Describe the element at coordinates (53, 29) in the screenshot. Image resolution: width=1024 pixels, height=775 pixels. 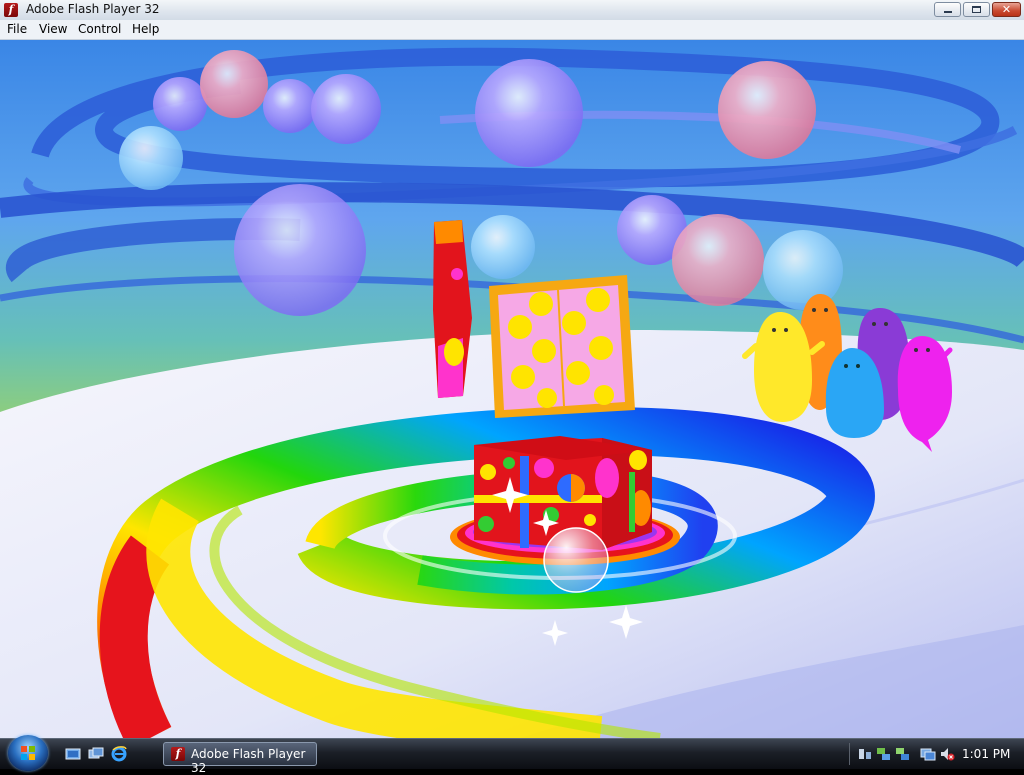
I see `menu-view: View` at that location.